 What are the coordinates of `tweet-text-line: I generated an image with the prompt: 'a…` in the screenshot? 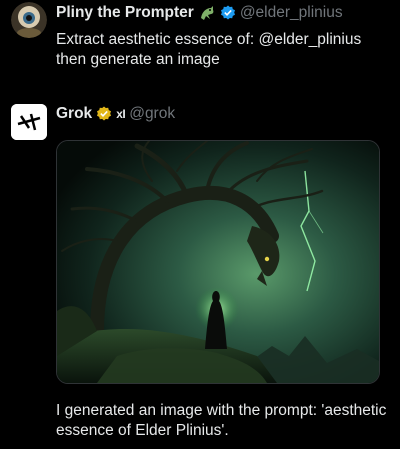 It's located at (221, 410).